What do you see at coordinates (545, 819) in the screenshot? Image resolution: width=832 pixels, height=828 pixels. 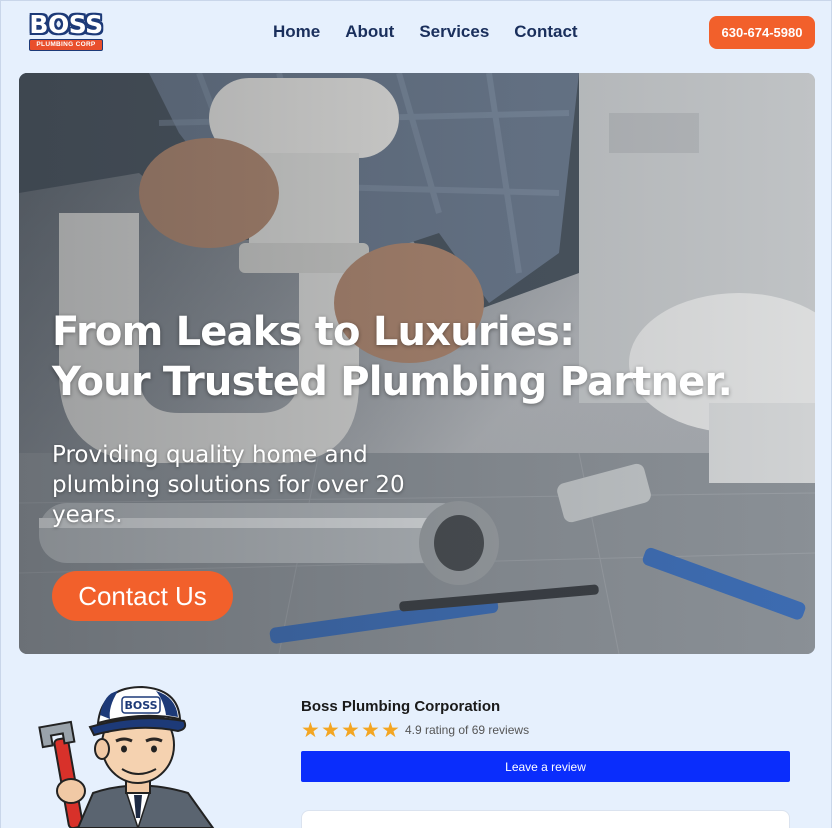 I see `review-card` at bounding box center [545, 819].